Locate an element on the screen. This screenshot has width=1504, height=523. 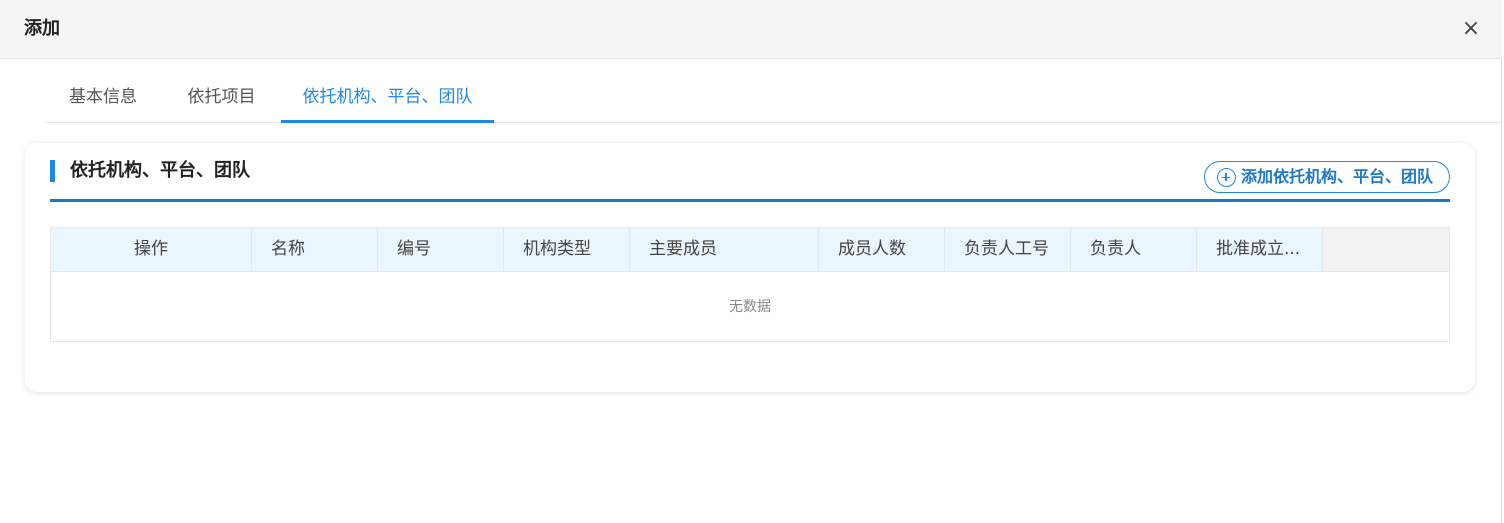
plus-circle-icon is located at coordinates (1226, 177).